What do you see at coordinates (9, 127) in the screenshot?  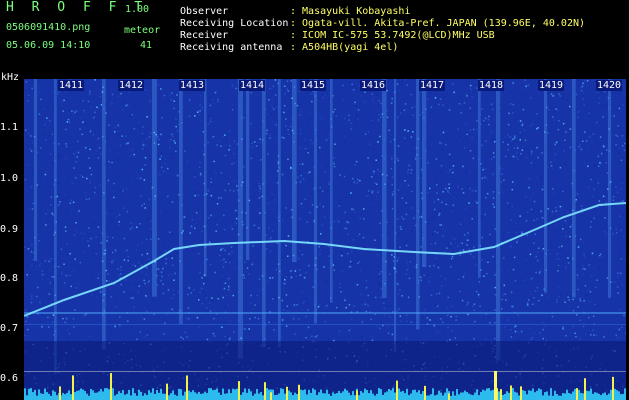 I see `y-tick-label: 1.1` at bounding box center [9, 127].